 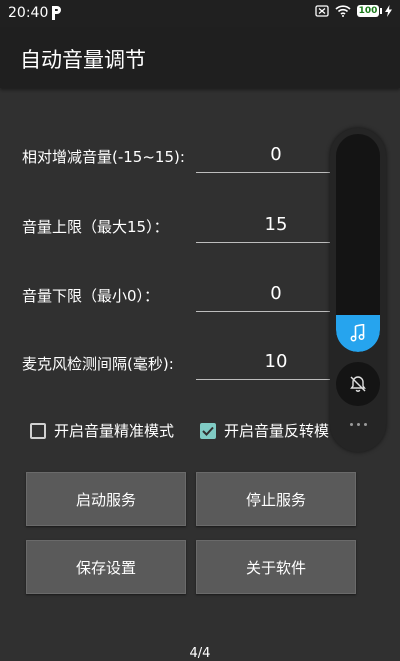 I want to click on volume-max-label: 音量上限（最大15）：, so click(x=95, y=227).